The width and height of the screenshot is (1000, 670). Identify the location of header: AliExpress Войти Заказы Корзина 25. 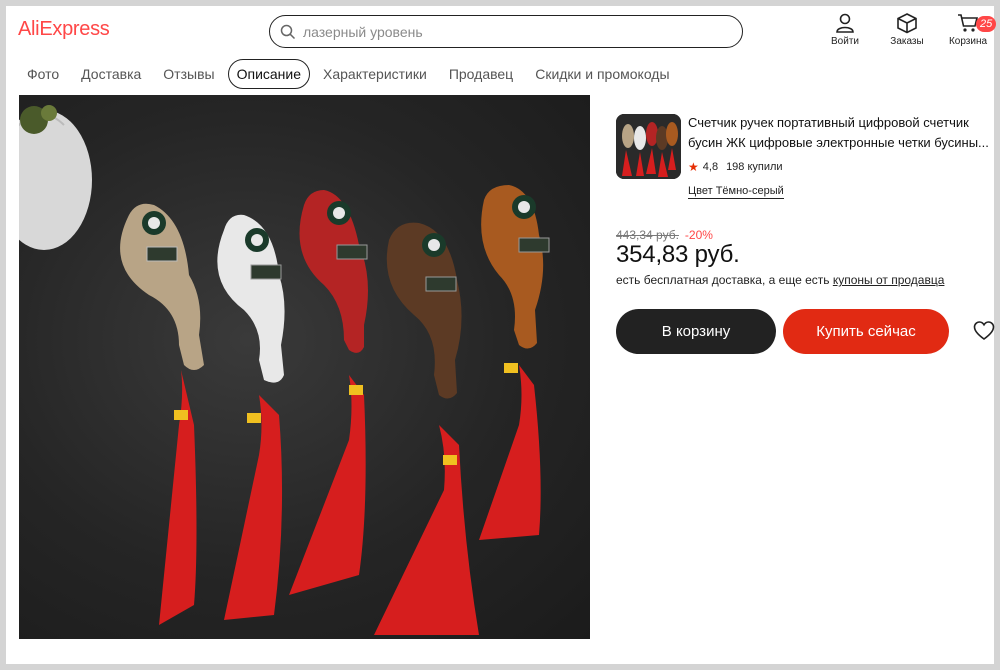
(501, 32).